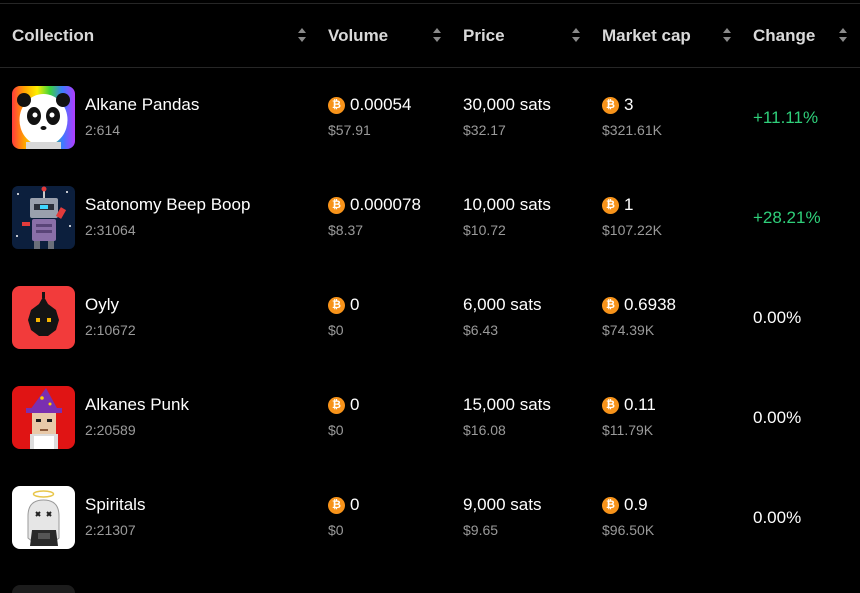 This screenshot has height=593, width=860. I want to click on volume-usd: $57.91, so click(349, 130).